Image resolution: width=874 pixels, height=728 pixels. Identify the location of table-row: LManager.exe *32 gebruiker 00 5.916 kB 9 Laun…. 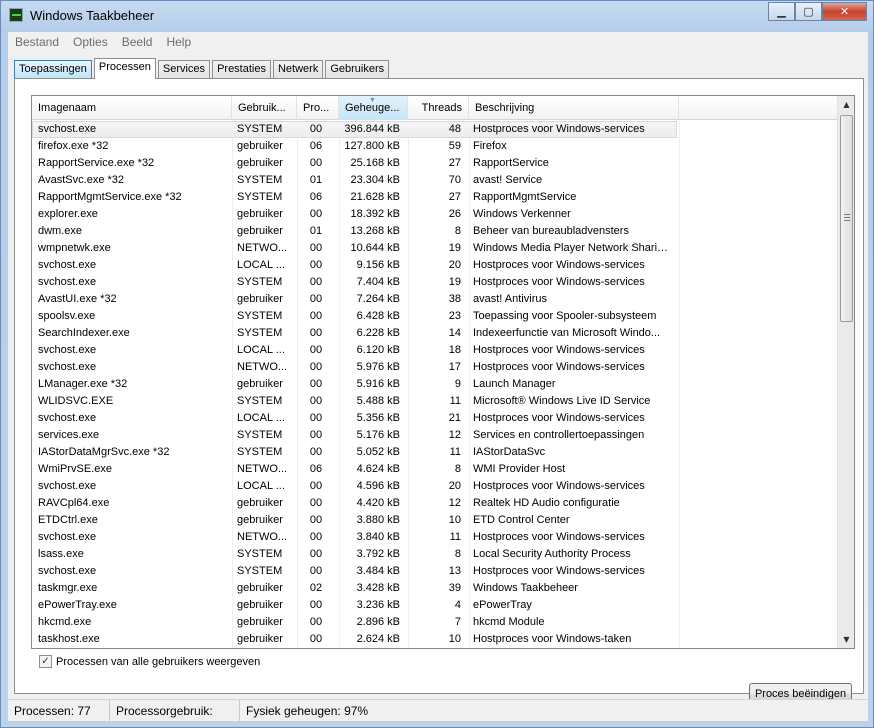
(435, 384).